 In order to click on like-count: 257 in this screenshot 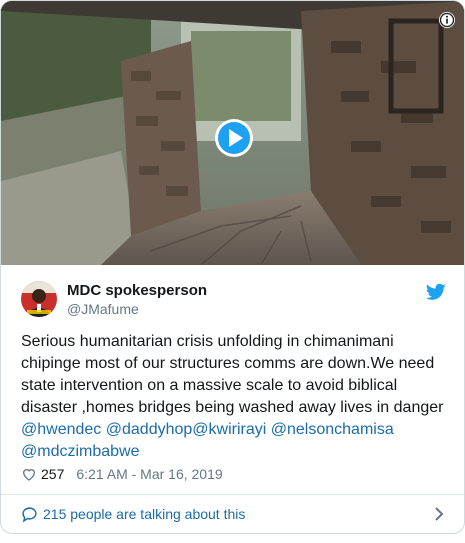, I will do `click(53, 474)`.